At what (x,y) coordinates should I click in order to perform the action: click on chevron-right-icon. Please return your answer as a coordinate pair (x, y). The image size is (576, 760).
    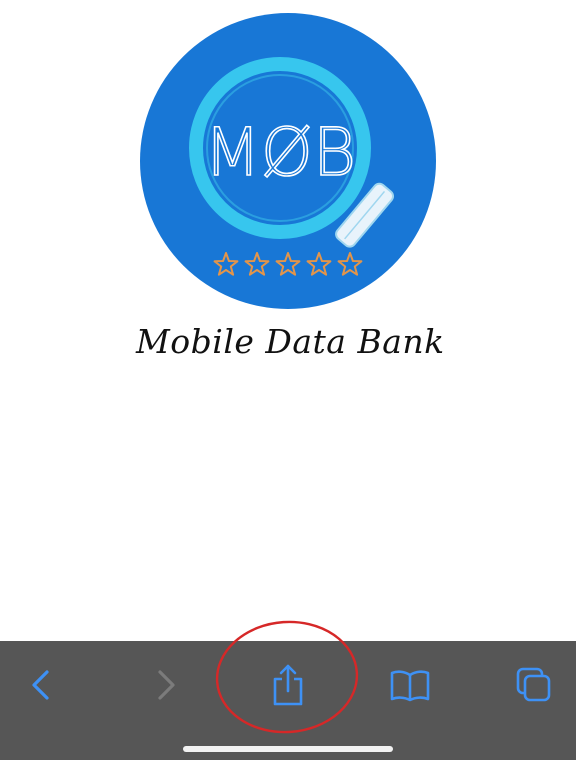
    Looking at the image, I should click on (166, 685).